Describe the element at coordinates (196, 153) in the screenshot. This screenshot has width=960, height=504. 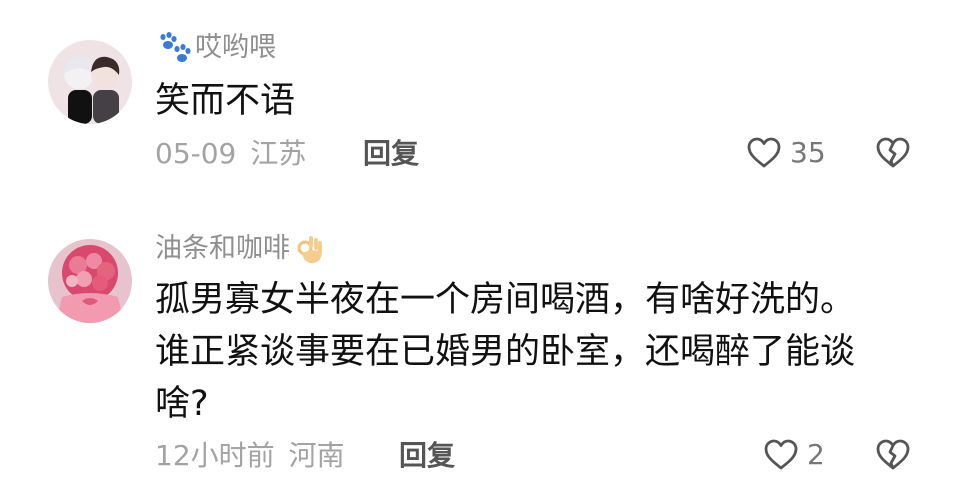
I see `comment-time: 05-09` at that location.